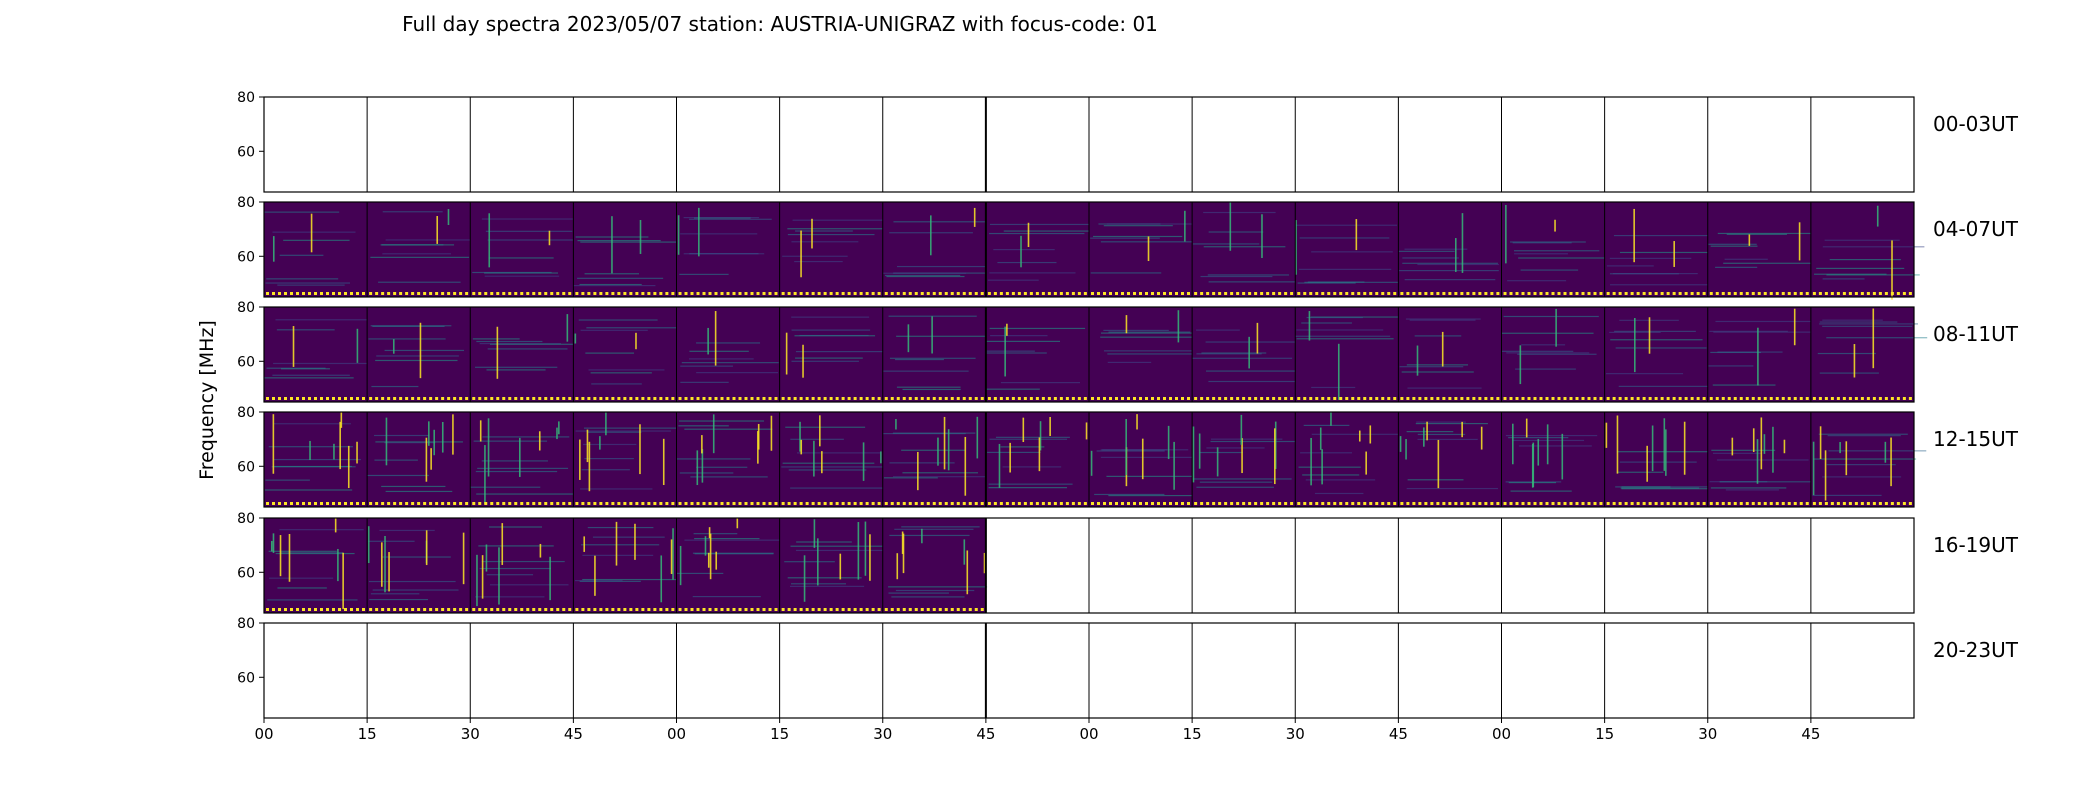  I want to click on spectrum-panel-04-07UT: 80 60 04-07UT, so click(1128, 247).